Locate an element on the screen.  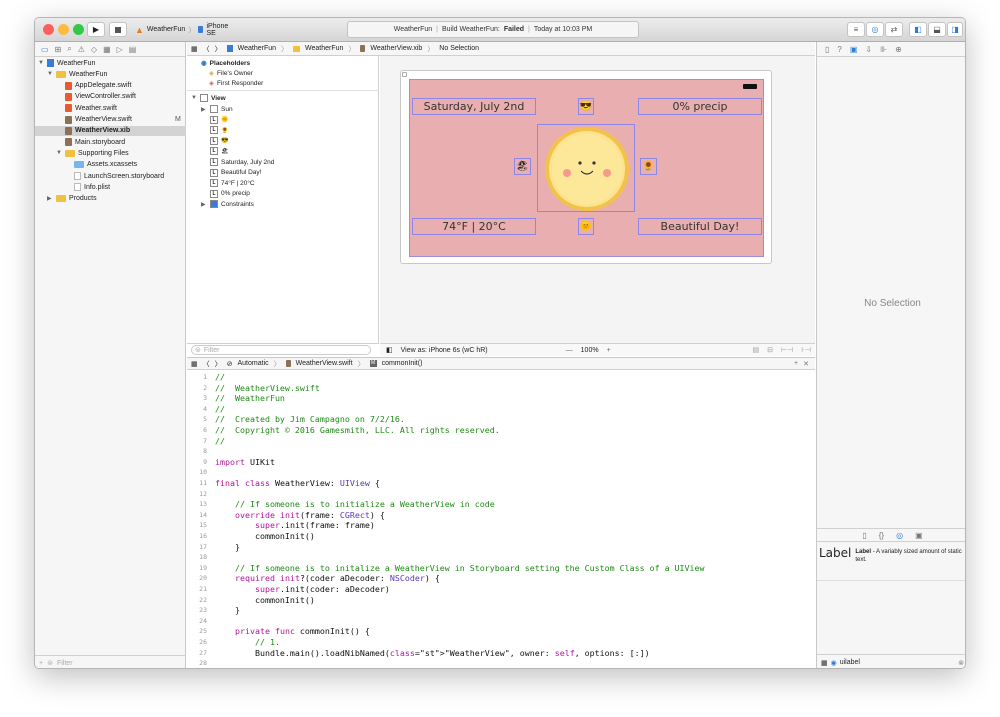
zoom-in-icon: + is located at coordinates (609, 350).